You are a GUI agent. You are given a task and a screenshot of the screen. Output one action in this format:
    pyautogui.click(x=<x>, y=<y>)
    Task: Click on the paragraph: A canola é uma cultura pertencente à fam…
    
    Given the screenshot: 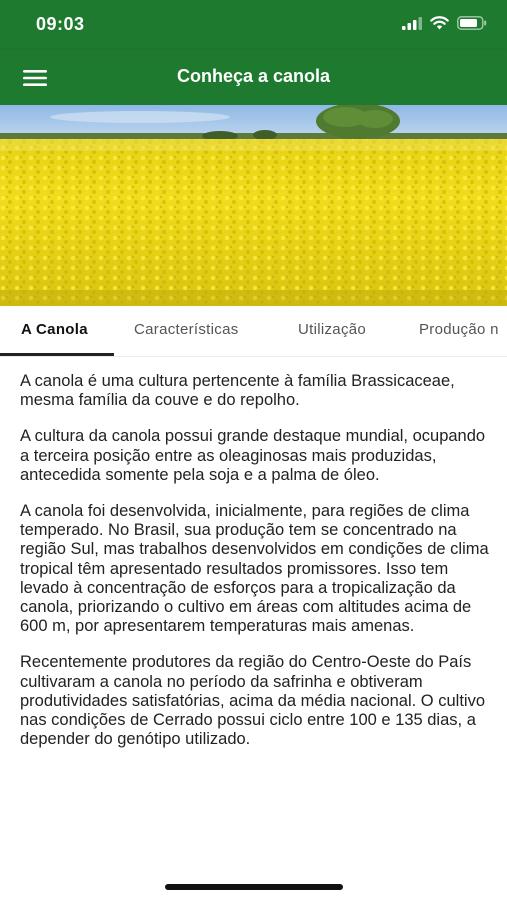 What is the action you would take?
    pyautogui.click(x=237, y=391)
    